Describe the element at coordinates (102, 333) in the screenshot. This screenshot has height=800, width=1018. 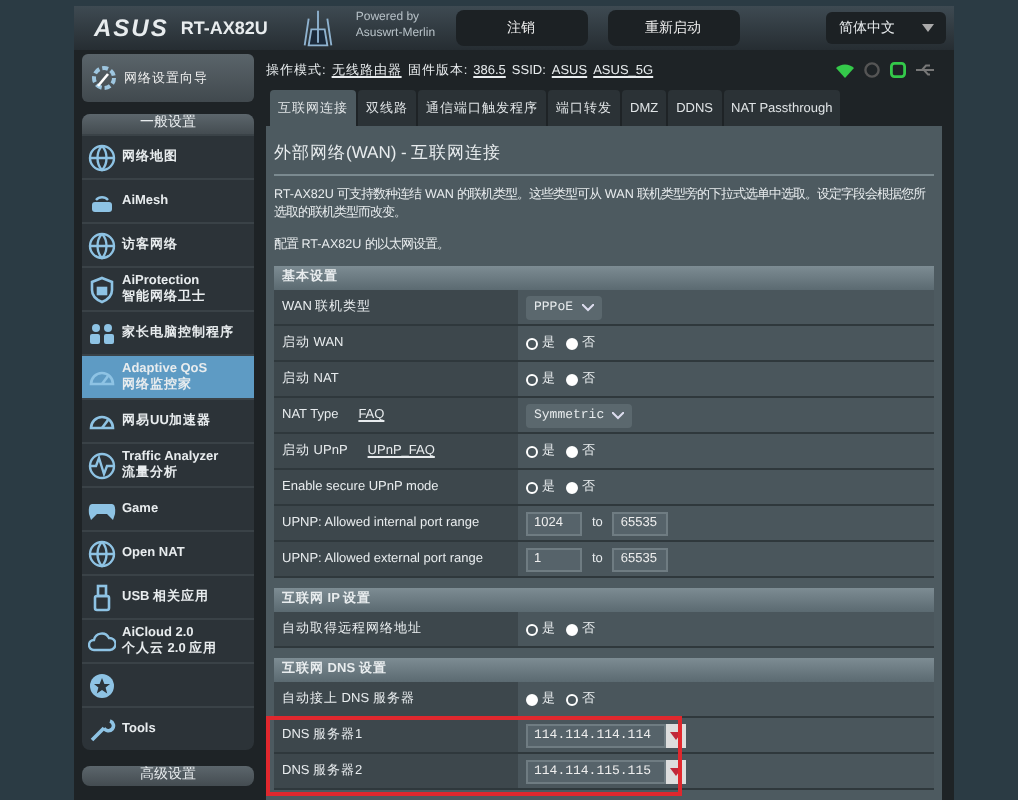
I see `people-icon` at that location.